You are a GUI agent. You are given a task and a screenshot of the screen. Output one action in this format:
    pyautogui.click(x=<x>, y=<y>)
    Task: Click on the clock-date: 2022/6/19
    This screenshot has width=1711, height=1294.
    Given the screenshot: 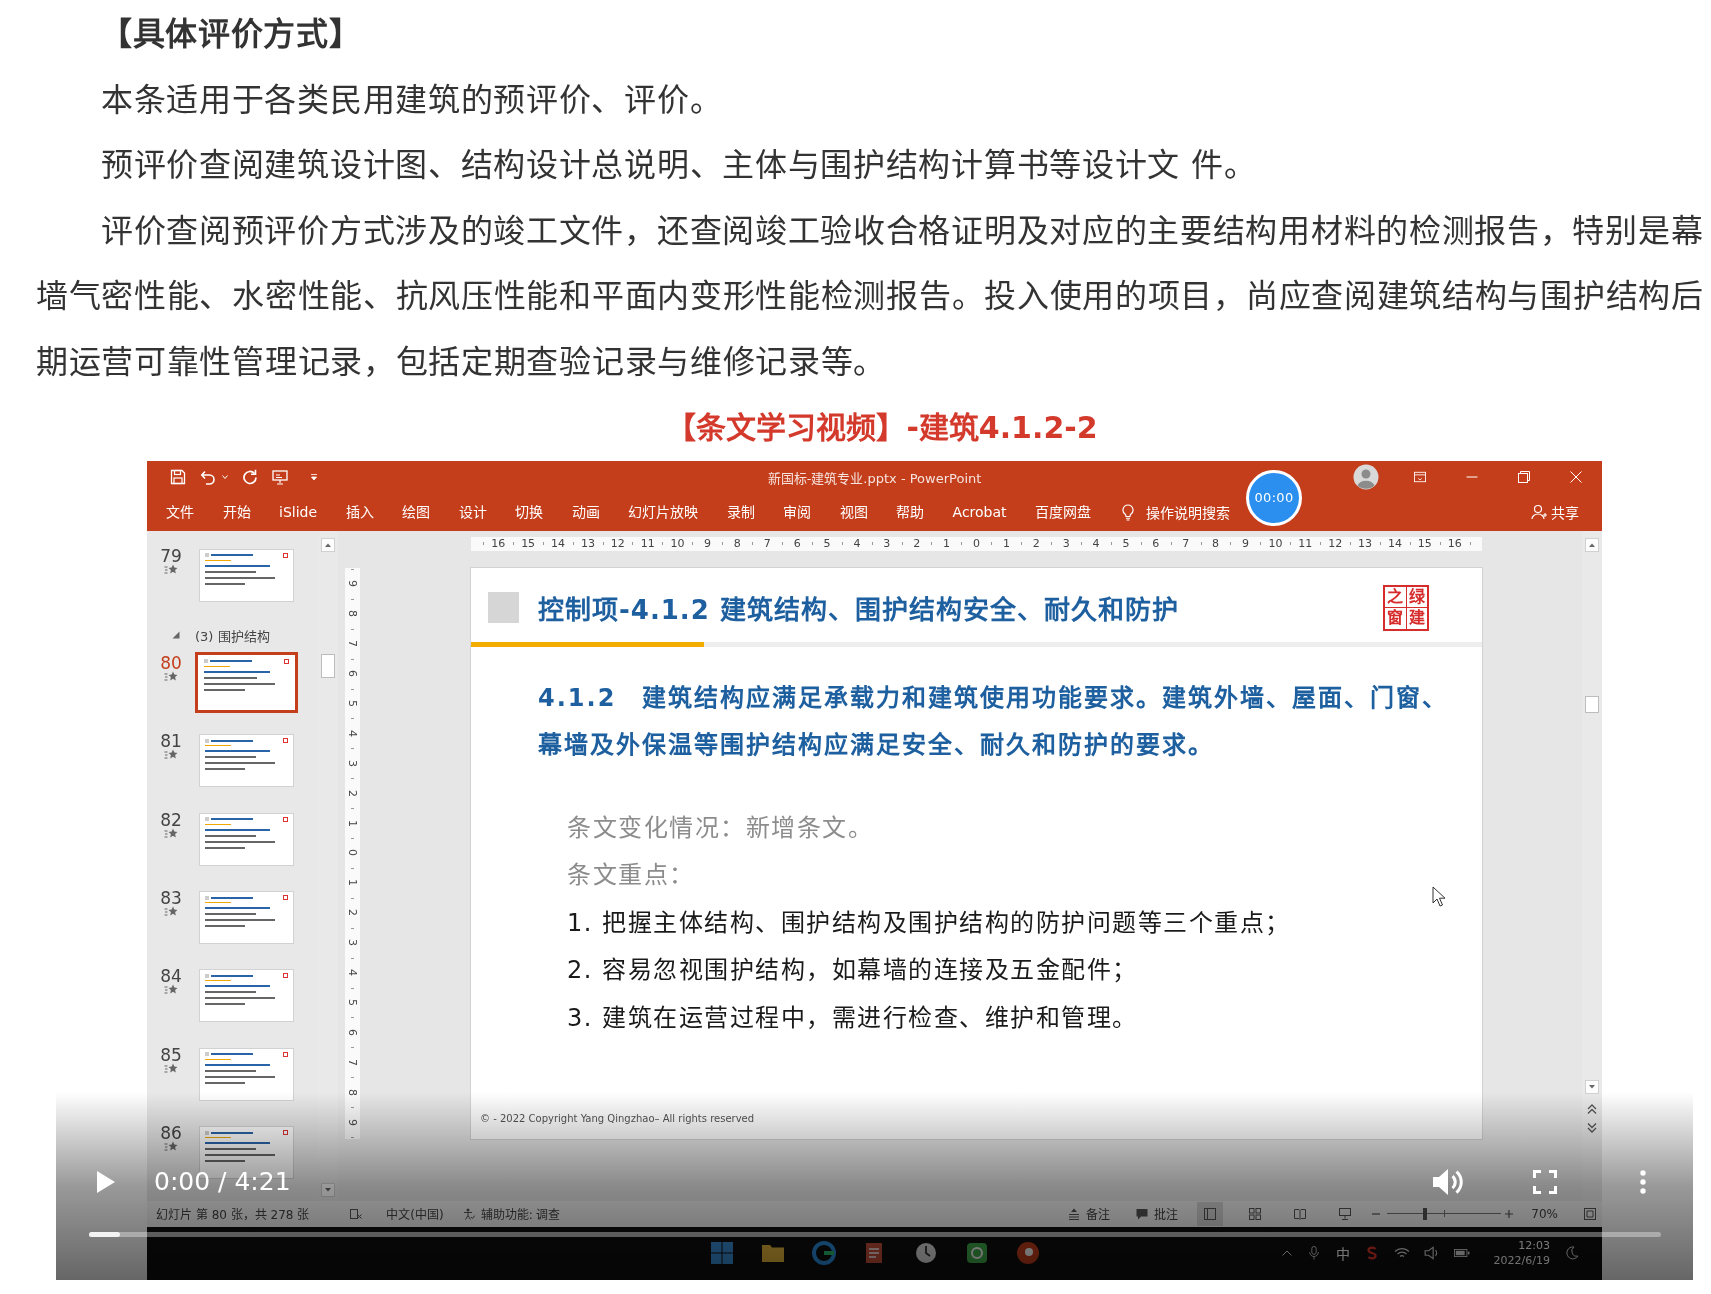 What is the action you would take?
    pyautogui.click(x=1521, y=1260)
    